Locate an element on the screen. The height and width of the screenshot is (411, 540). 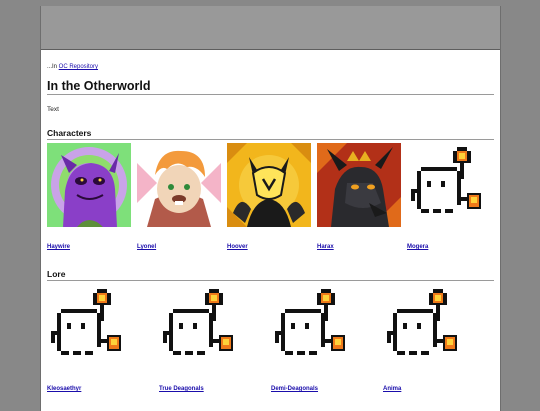
lore-card-true-deagonals: True Deagonals is located at coordinates (202, 338).